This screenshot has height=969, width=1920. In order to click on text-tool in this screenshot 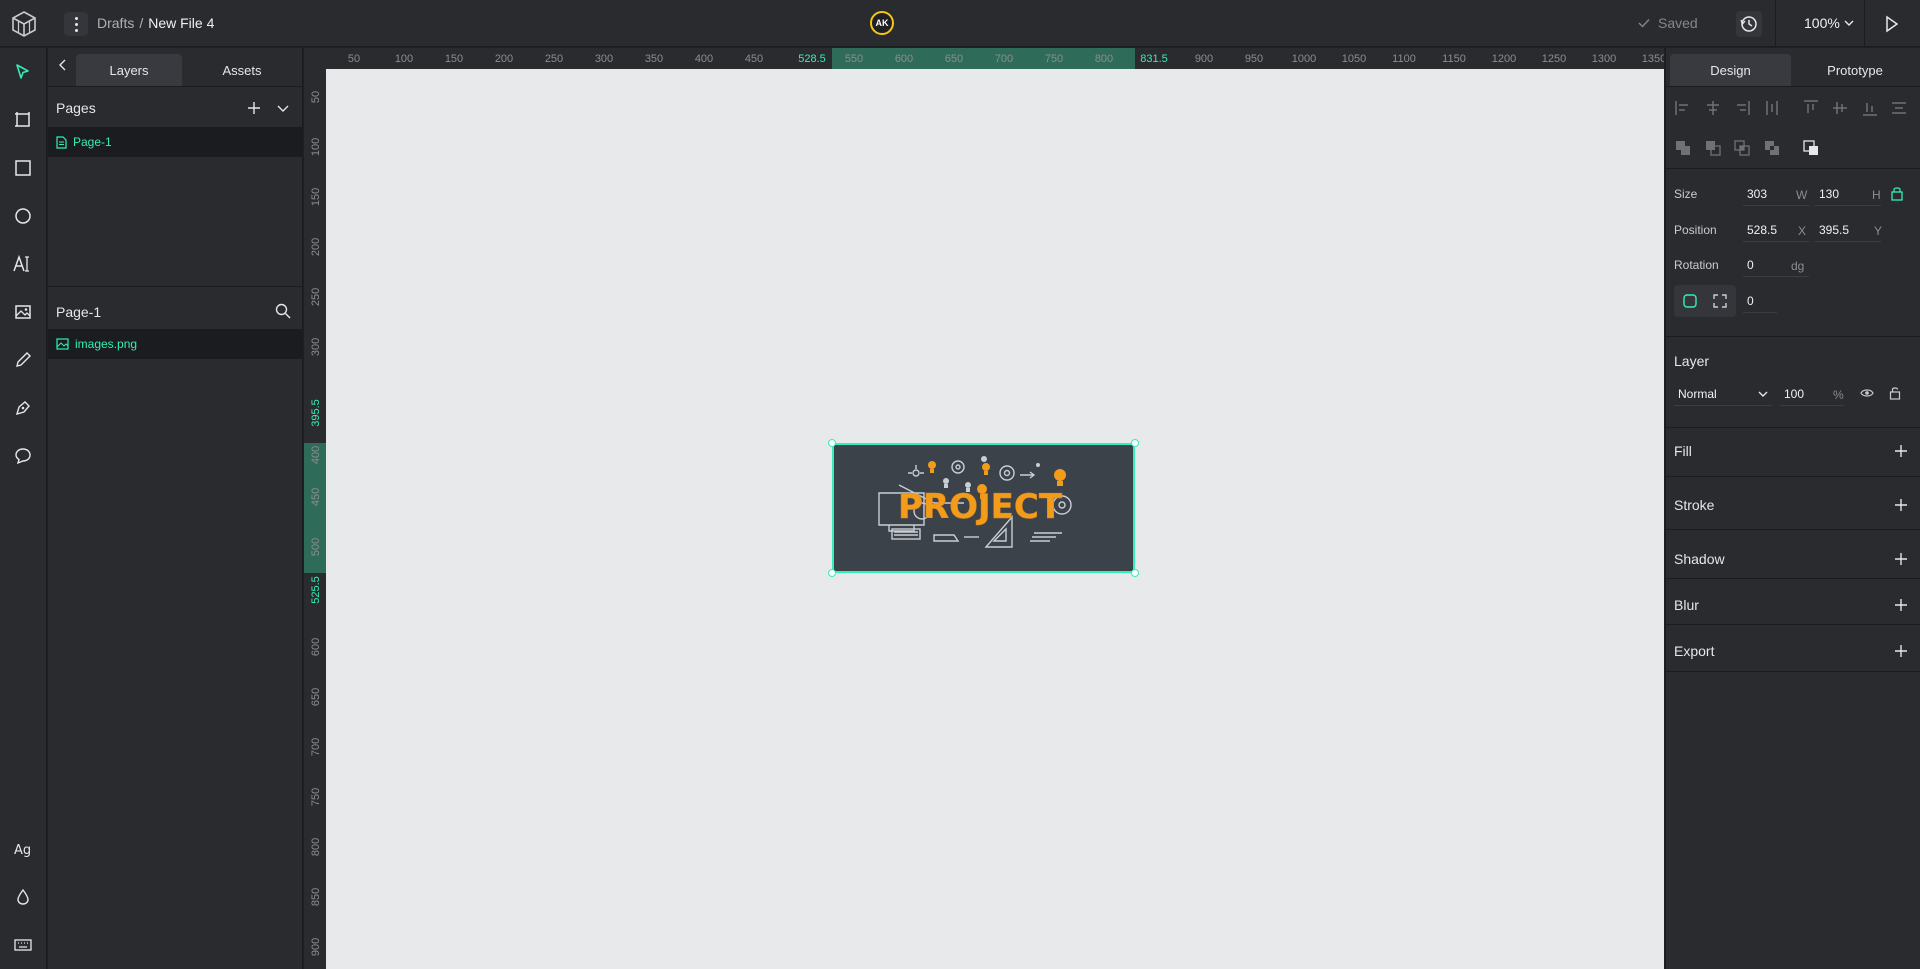, I will do `click(23, 264)`.